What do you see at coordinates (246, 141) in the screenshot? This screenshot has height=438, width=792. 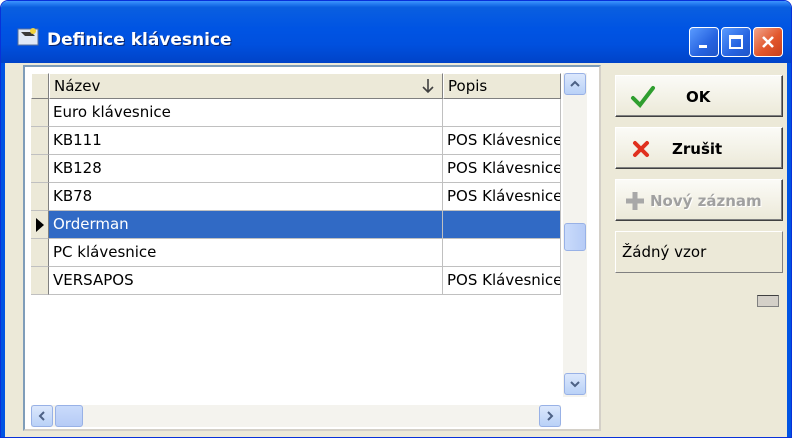 I see `row-name: KB111` at bounding box center [246, 141].